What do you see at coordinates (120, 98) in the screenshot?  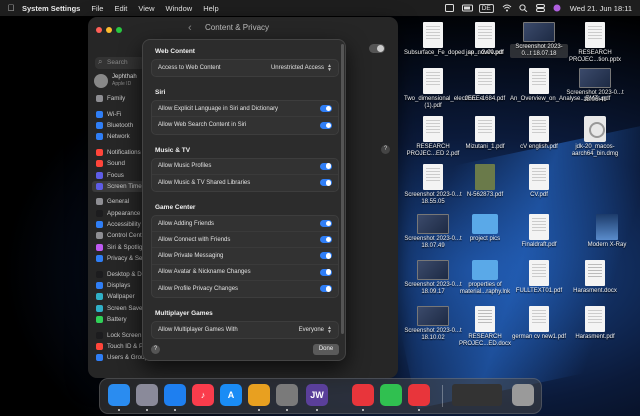 I see `sidebar-item-family: Family` at bounding box center [120, 98].